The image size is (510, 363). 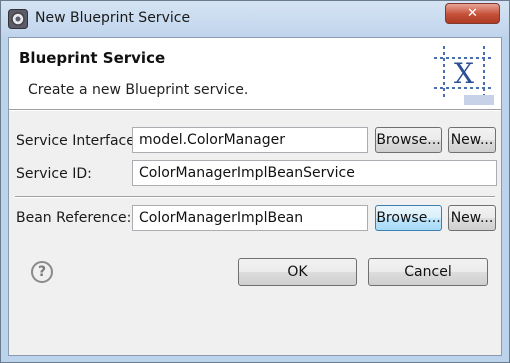 What do you see at coordinates (42, 272) in the screenshot?
I see `help-icon: ?` at bounding box center [42, 272].